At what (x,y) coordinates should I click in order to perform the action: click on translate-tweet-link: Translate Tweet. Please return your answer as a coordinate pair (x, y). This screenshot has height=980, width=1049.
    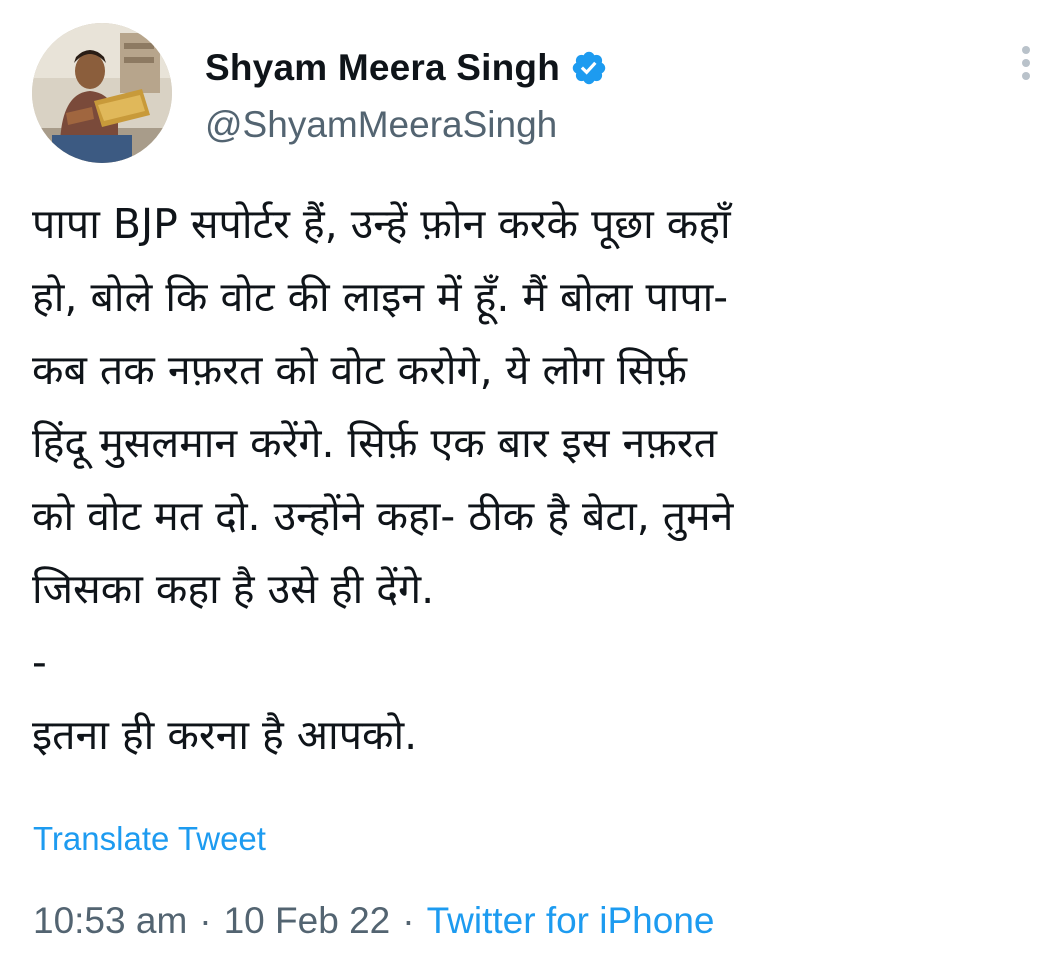
    Looking at the image, I should click on (149, 839).